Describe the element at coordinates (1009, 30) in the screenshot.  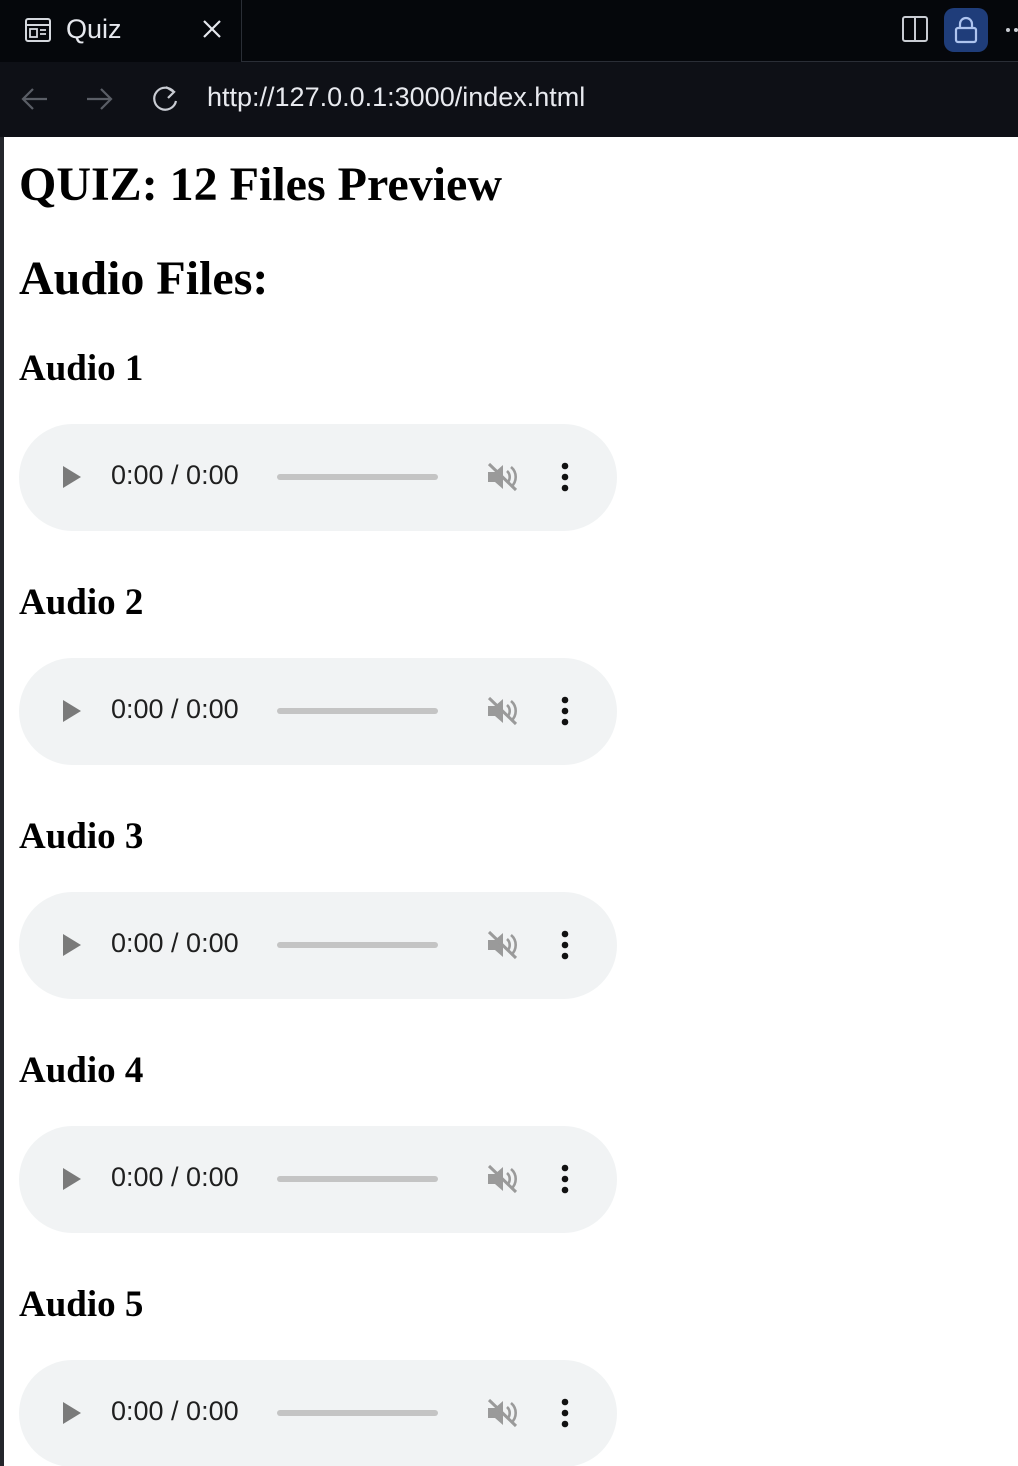
I see `more-horizontal-icon` at that location.